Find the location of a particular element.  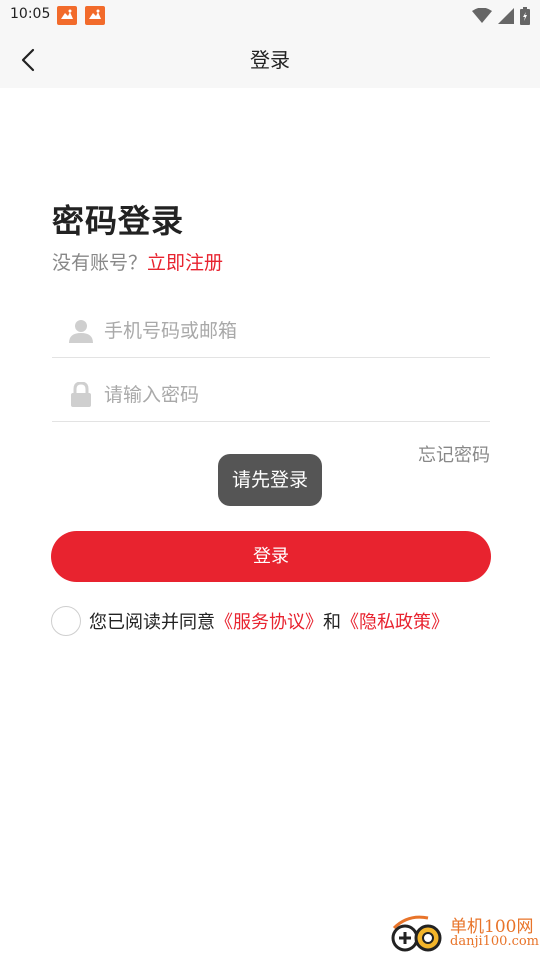

no-account-text: 没有账号？ is located at coordinates (100, 263).